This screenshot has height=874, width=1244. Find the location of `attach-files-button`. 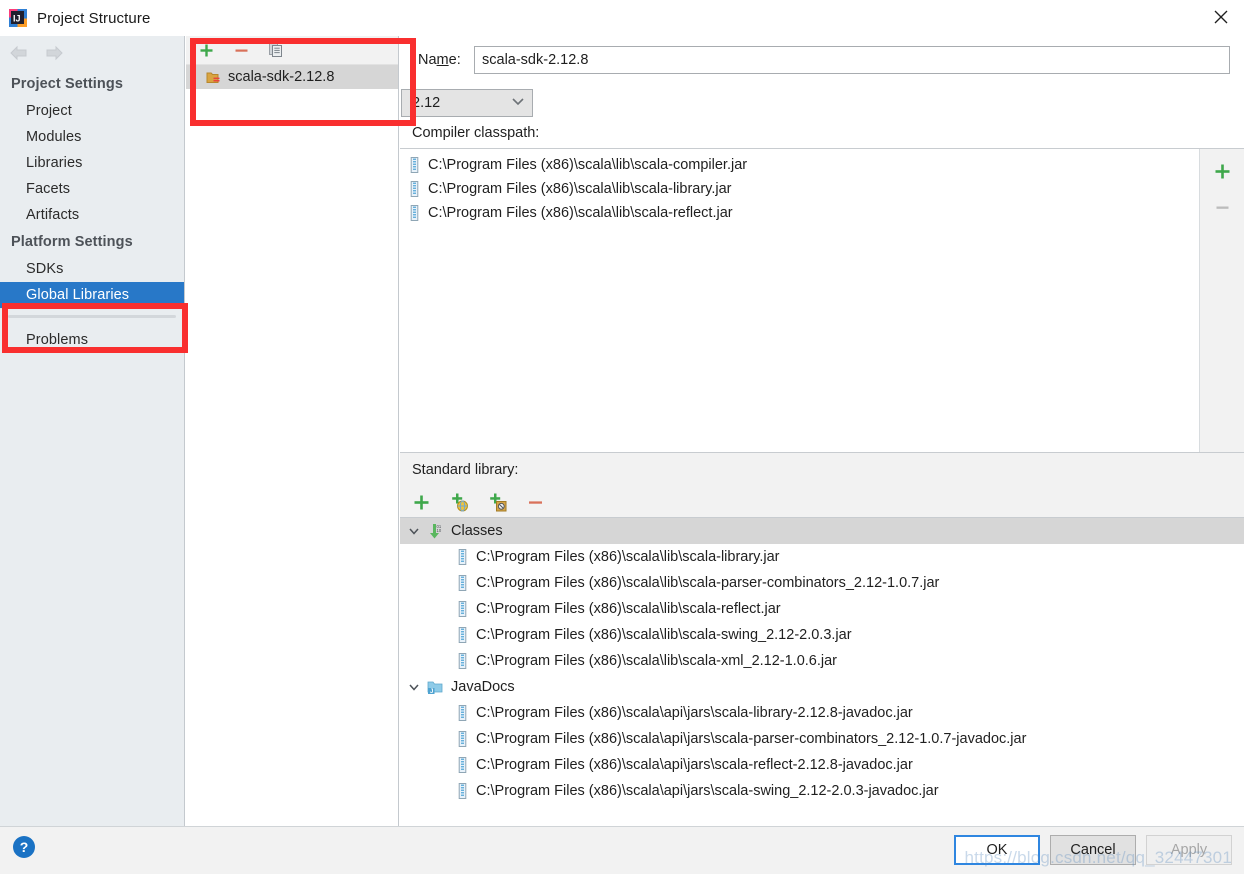

attach-files-button is located at coordinates (497, 503).